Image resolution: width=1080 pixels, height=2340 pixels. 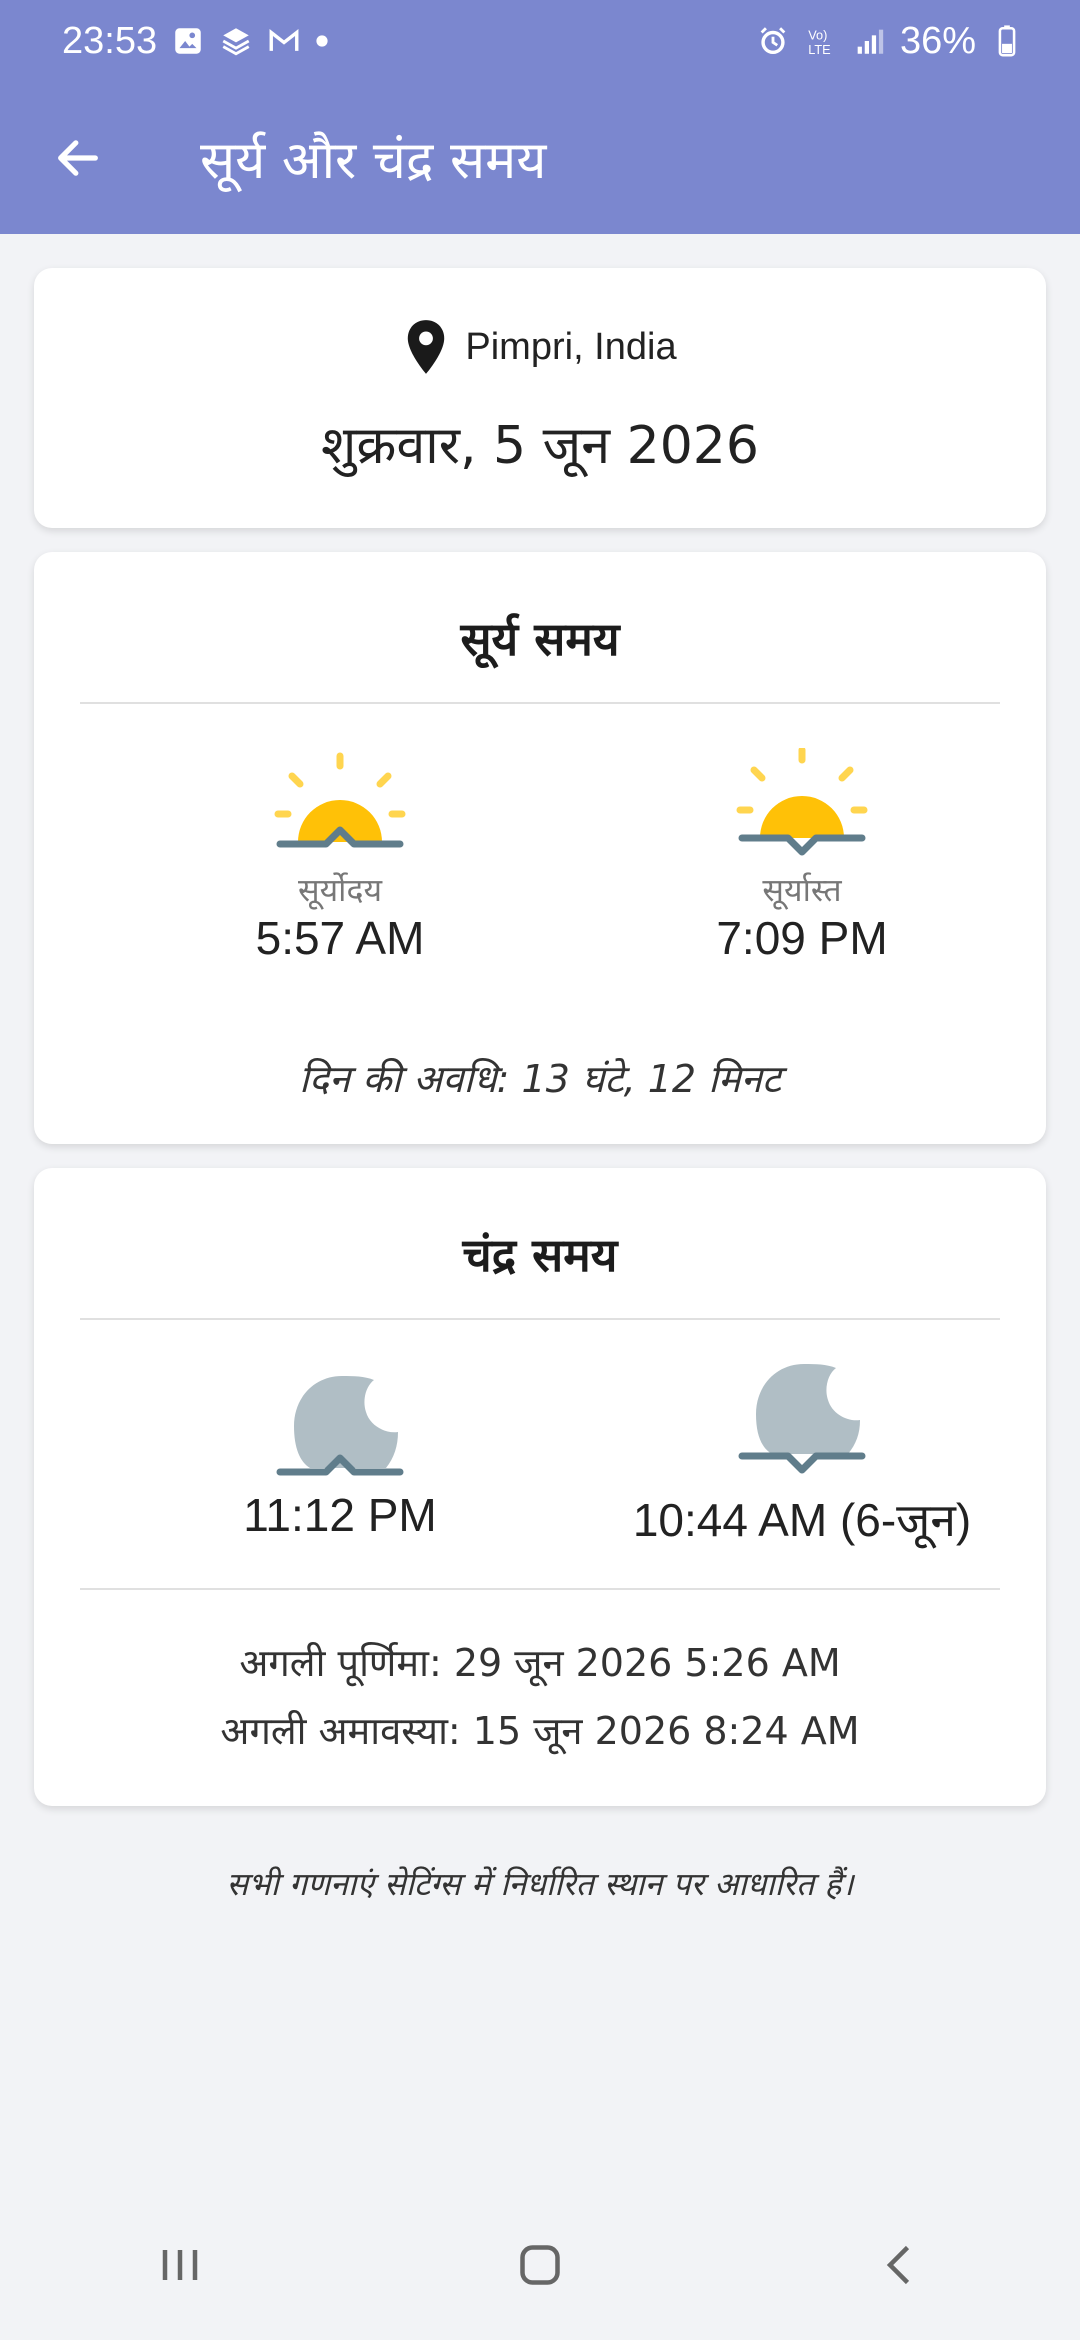 I want to click on stack-icon, so click(x=236, y=42).